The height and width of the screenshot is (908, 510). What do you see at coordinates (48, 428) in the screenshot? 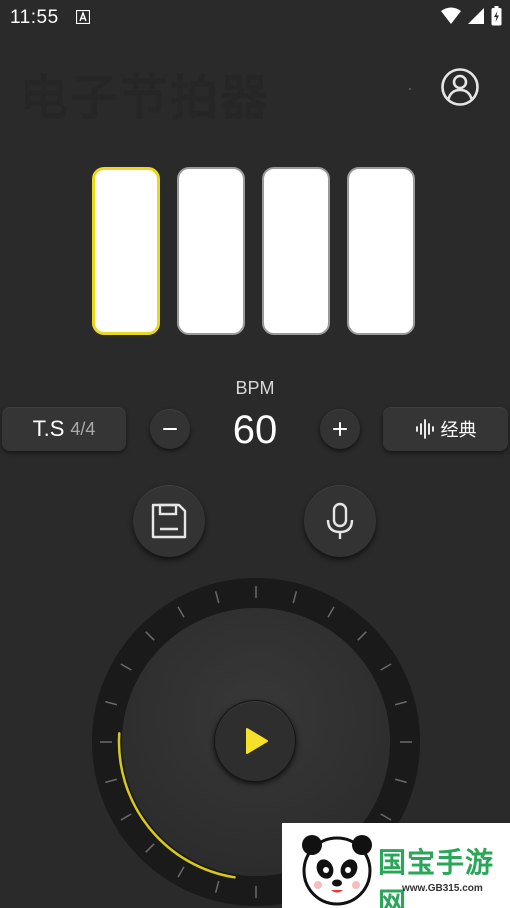
I see `time-signature-label: T.S` at bounding box center [48, 428].